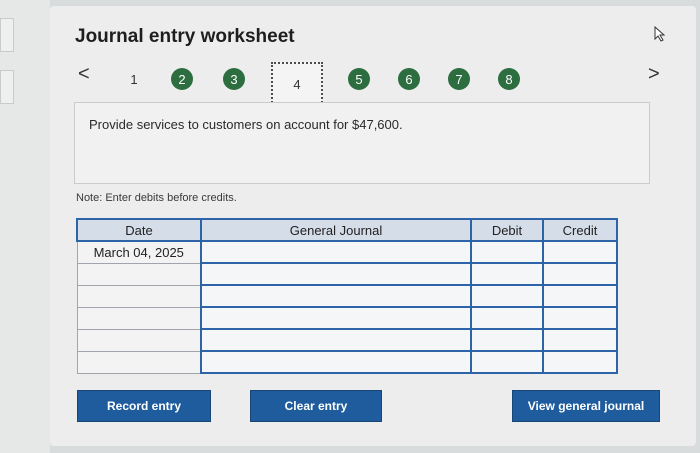  Describe the element at coordinates (156, 198) in the screenshot. I see `instruction-note: Note: Enter debits before credits.` at that location.